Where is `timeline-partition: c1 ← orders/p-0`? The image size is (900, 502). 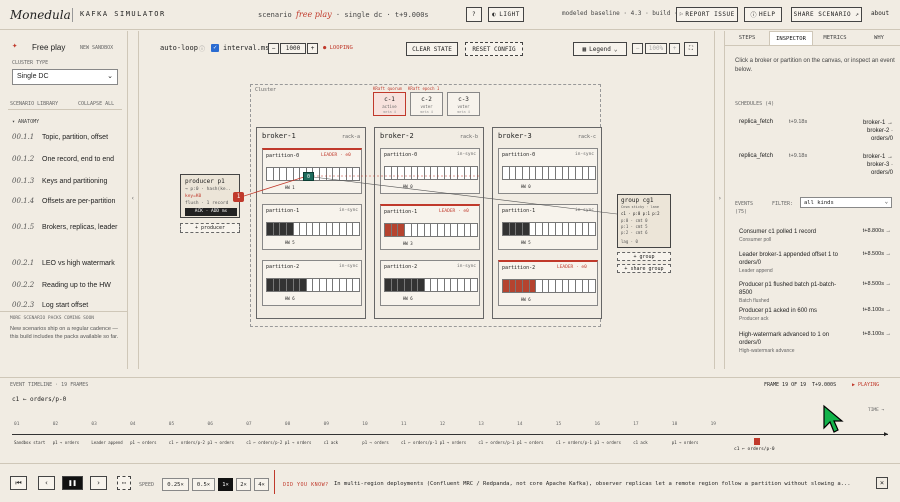 timeline-partition: c1 ← orders/p-0 is located at coordinates (39, 399).